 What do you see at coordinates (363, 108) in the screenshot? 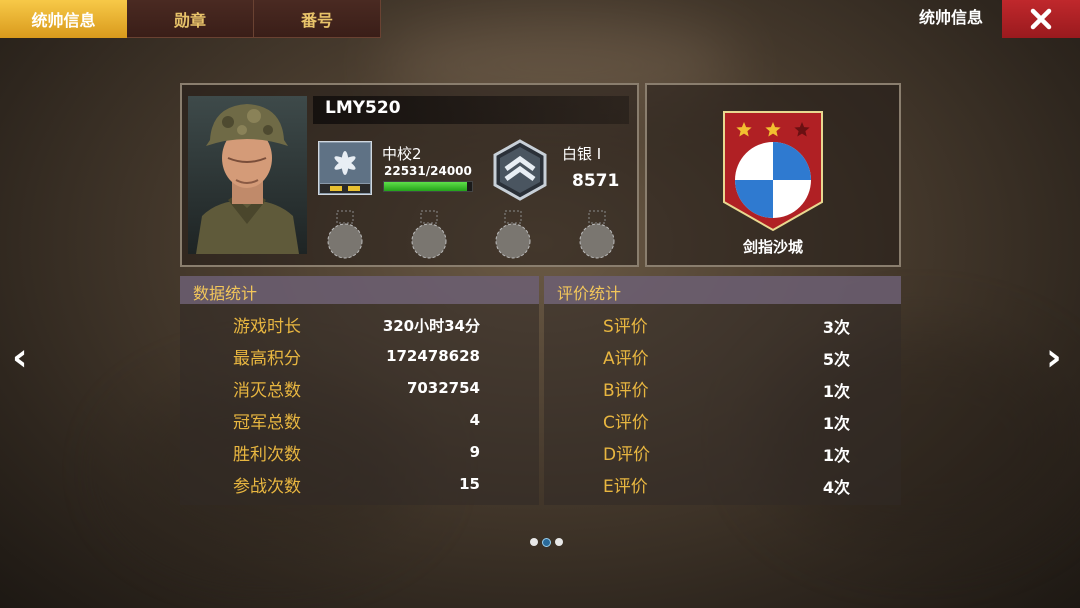
I see `player-name: LMY520` at bounding box center [363, 108].